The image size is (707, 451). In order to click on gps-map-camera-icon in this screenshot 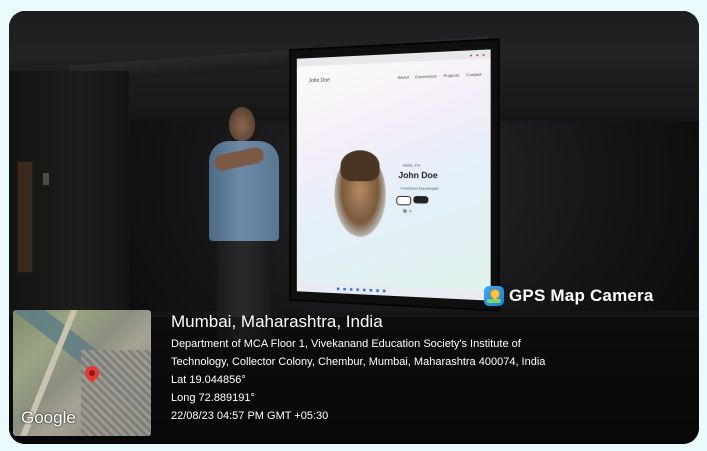, I will do `click(494, 296)`.